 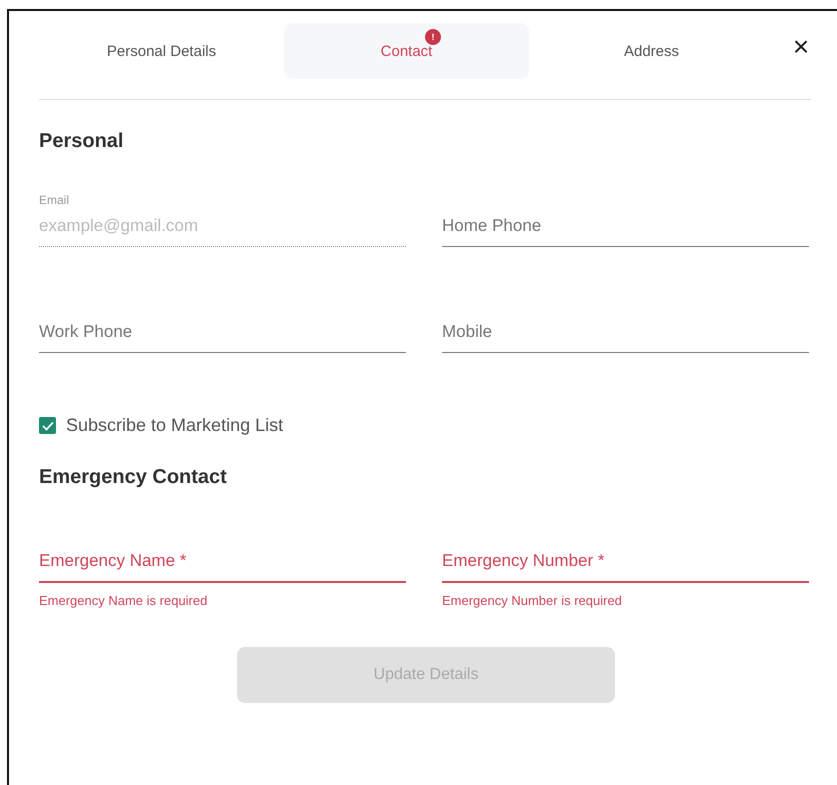 I want to click on error-message: Emergency Number is required, so click(x=532, y=600).